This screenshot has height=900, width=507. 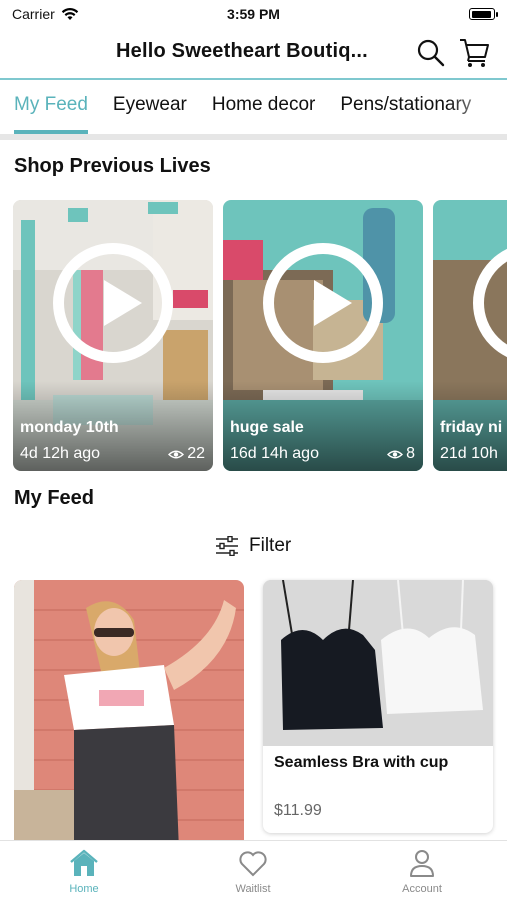 What do you see at coordinates (51, 104) in the screenshot?
I see `tab-label: My Feed` at bounding box center [51, 104].